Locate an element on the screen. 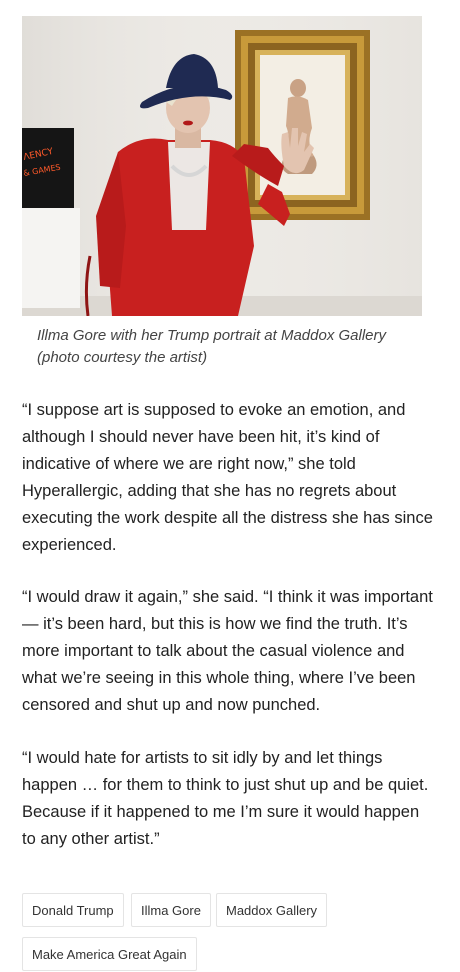 This screenshot has height=972, width=460. paragraph-line: to any other artist.” is located at coordinates (91, 839).